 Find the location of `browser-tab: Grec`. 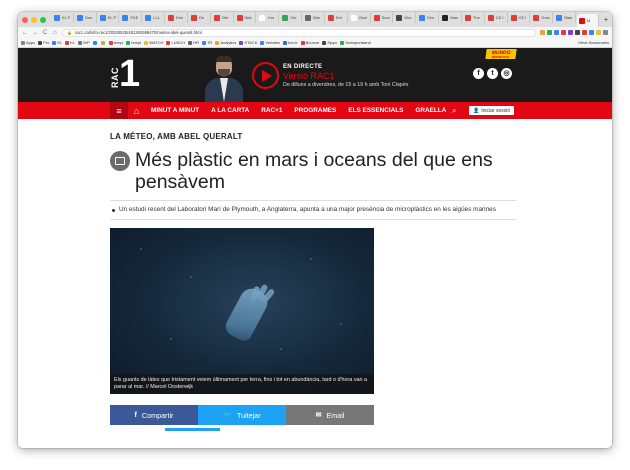

browser-tab: Grec is located at coordinates (542, 17).